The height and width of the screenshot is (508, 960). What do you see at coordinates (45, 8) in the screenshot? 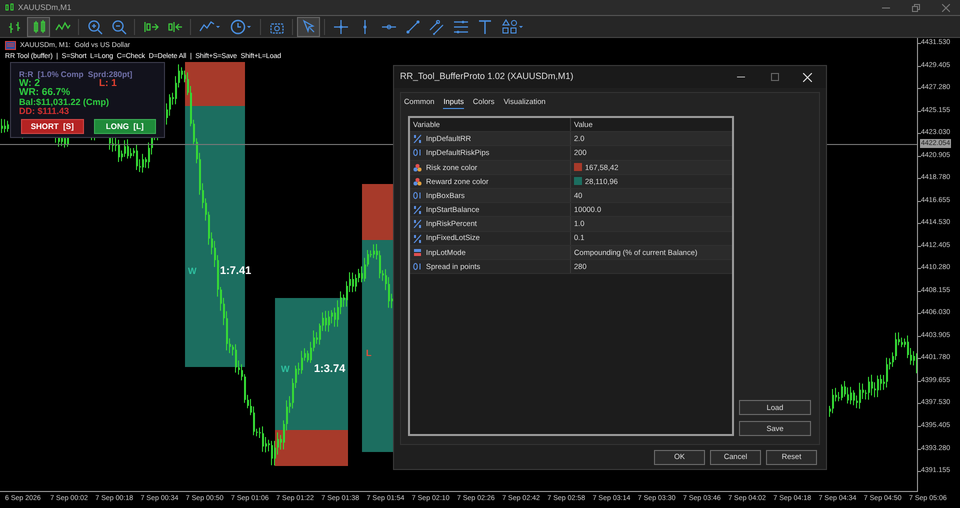
I see `window-title: XAUUSDm,M1` at bounding box center [45, 8].